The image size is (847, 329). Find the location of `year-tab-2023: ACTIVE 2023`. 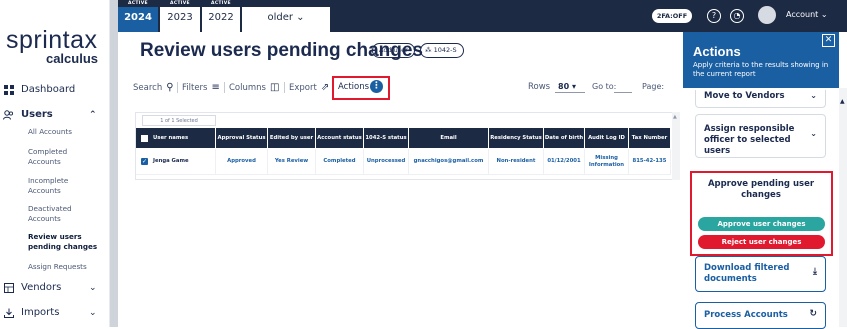

year-tab-2023: ACTIVE 2023 is located at coordinates (180, 16).